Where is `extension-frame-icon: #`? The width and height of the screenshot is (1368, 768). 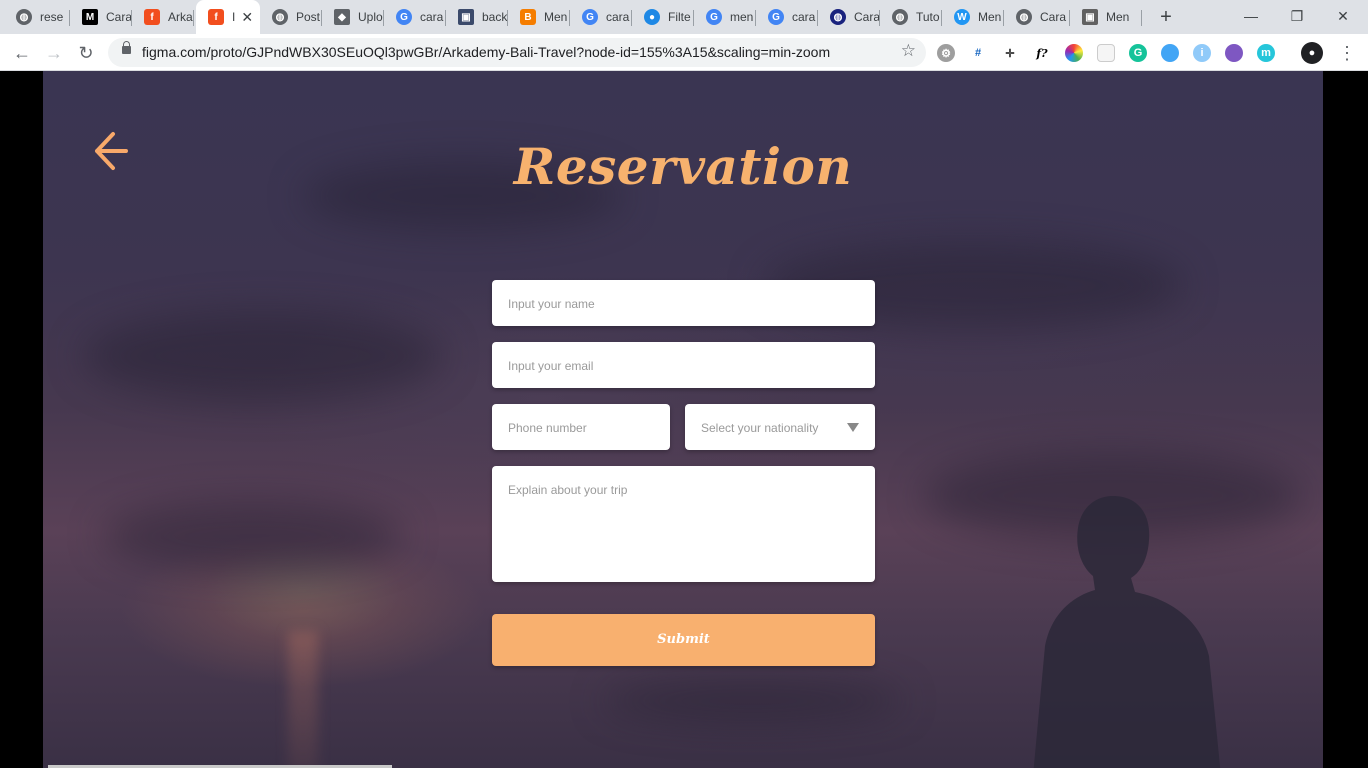
extension-frame-icon: # is located at coordinates (978, 53).